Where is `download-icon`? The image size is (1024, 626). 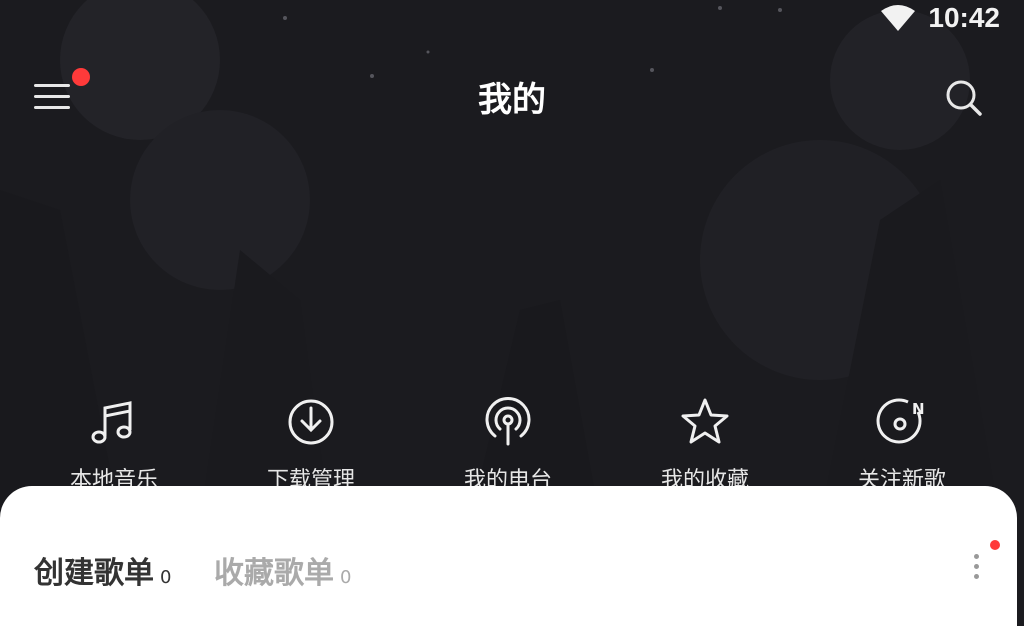 download-icon is located at coordinates (311, 422).